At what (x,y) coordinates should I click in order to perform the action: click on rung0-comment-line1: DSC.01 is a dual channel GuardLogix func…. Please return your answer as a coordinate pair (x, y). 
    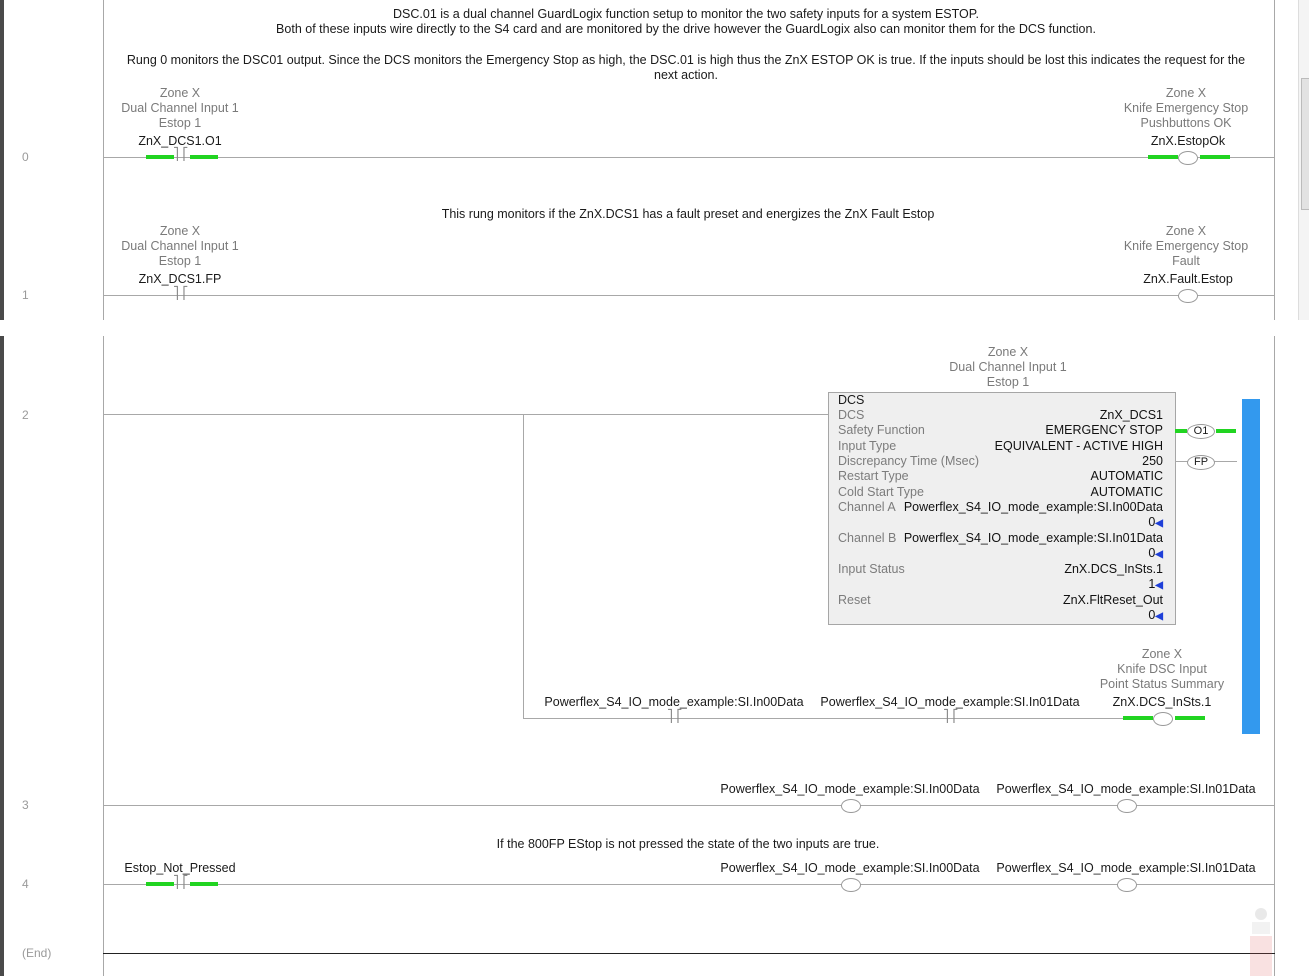
    Looking at the image, I should click on (686, 14).